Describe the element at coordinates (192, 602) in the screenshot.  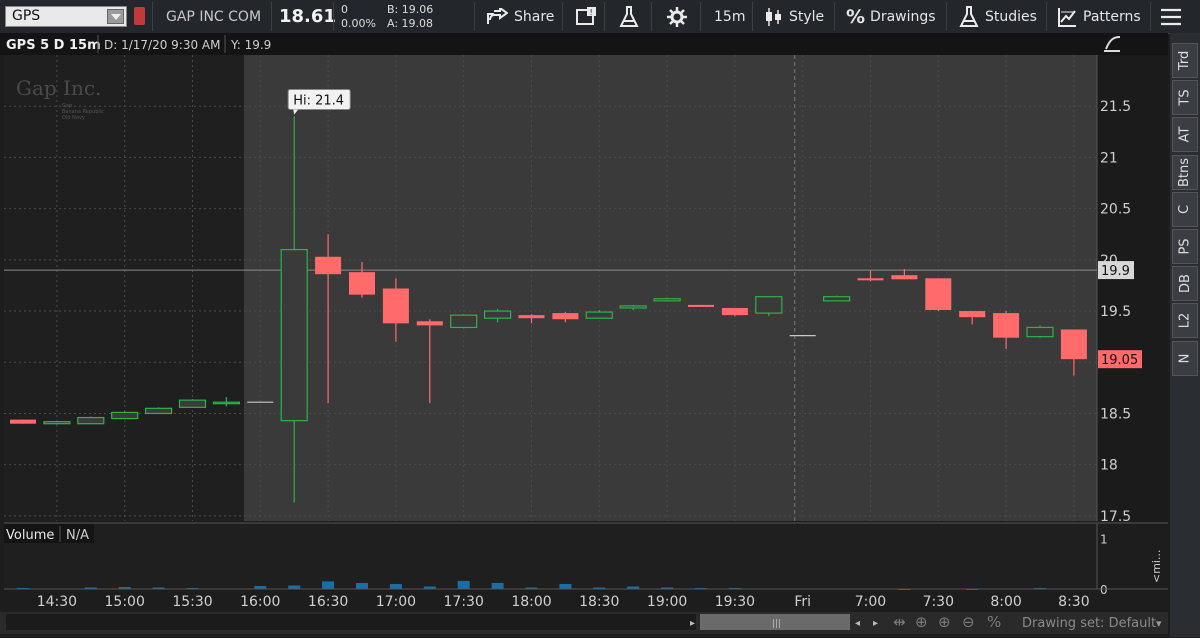
I see `time-tick-label: 15:30` at that location.